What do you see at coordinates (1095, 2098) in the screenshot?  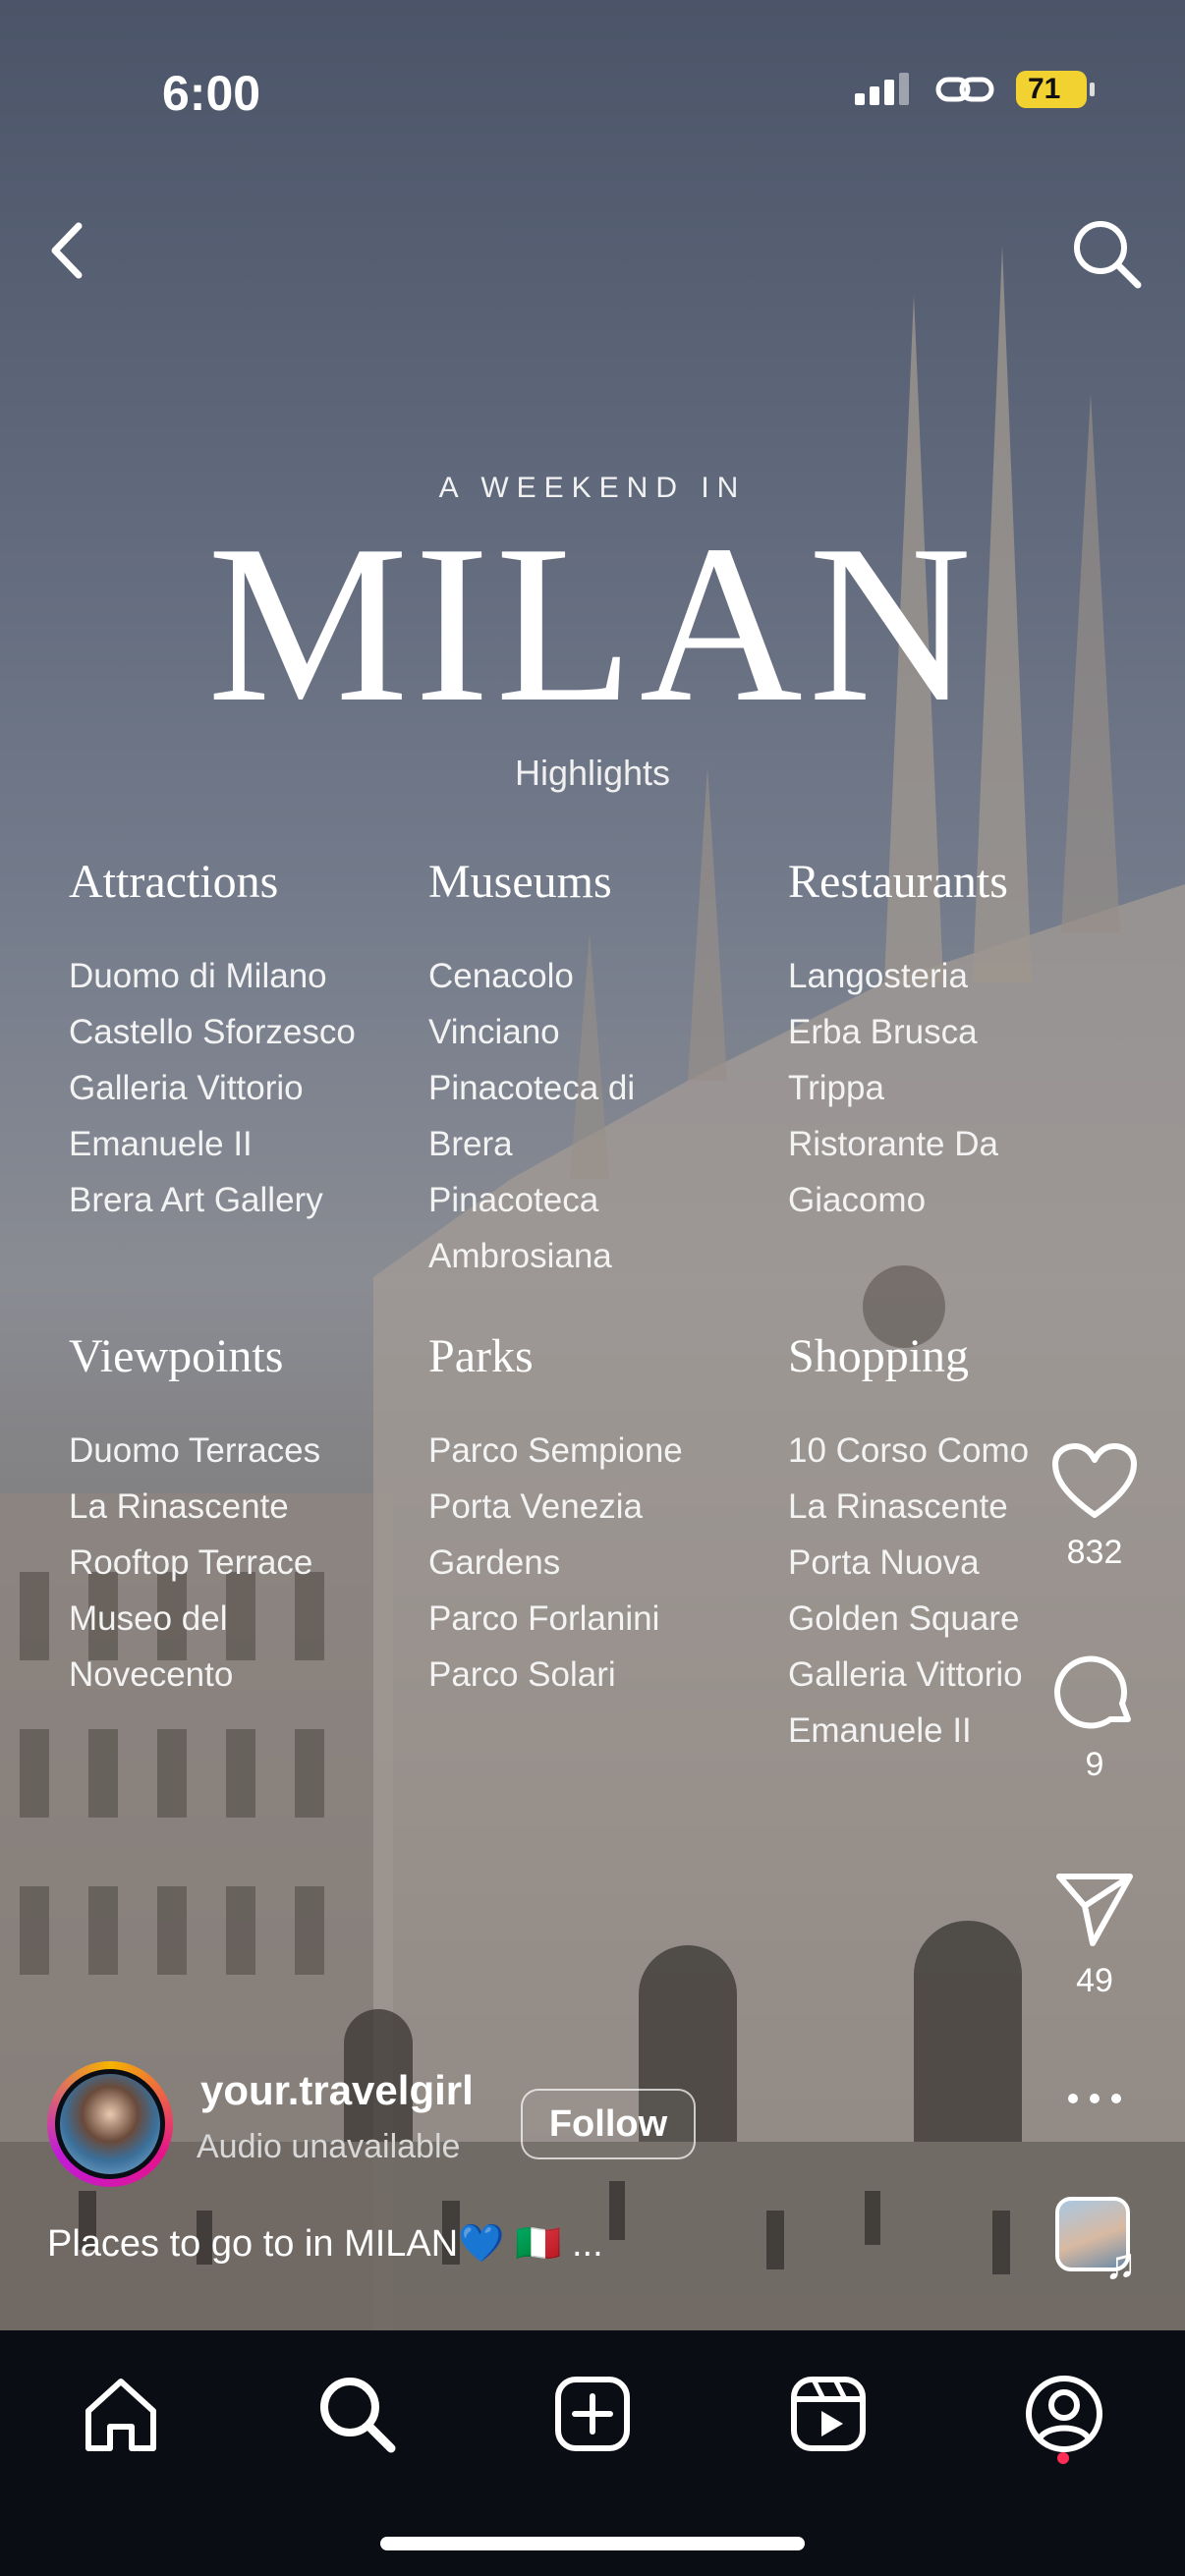 I see `more-icon` at bounding box center [1095, 2098].